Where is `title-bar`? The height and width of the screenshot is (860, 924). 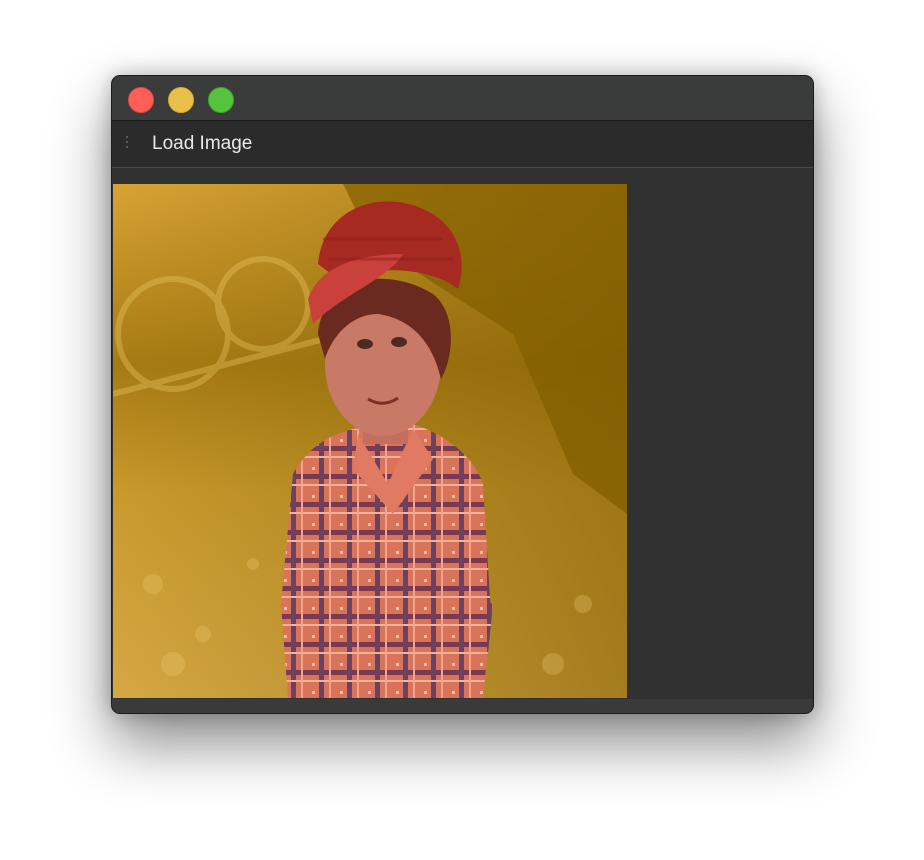
title-bar is located at coordinates (462, 98).